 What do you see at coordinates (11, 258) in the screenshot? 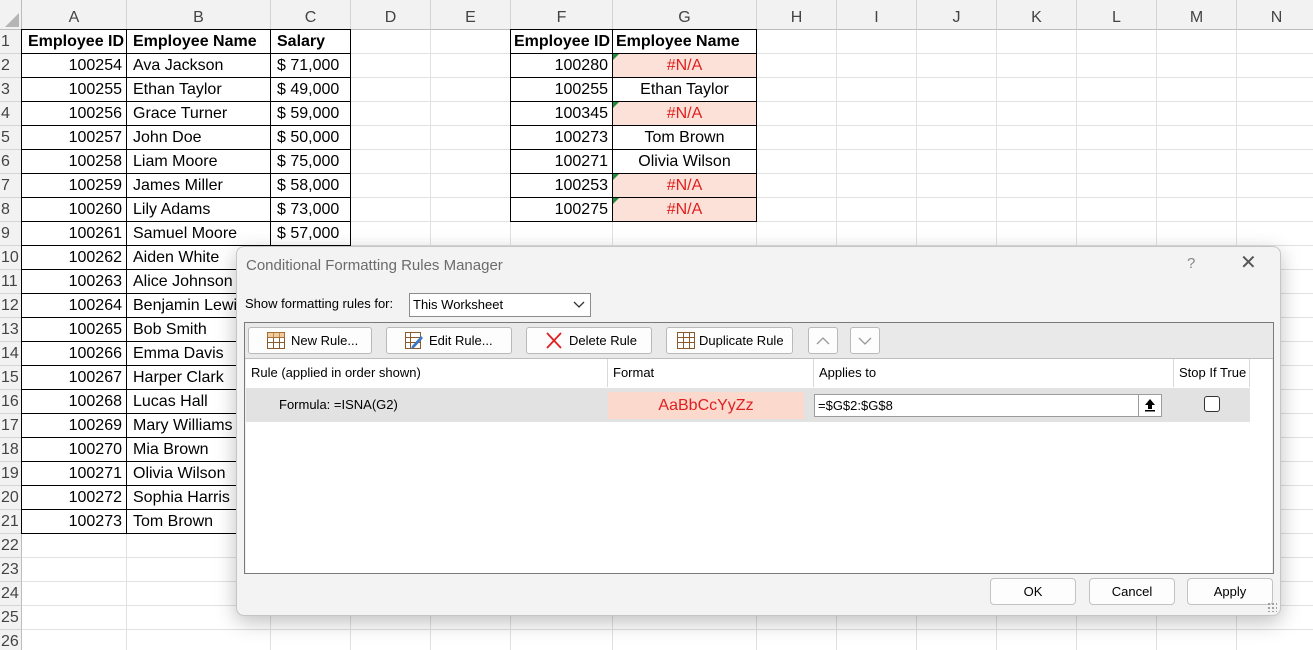
I see `row-header-10: 10` at bounding box center [11, 258].